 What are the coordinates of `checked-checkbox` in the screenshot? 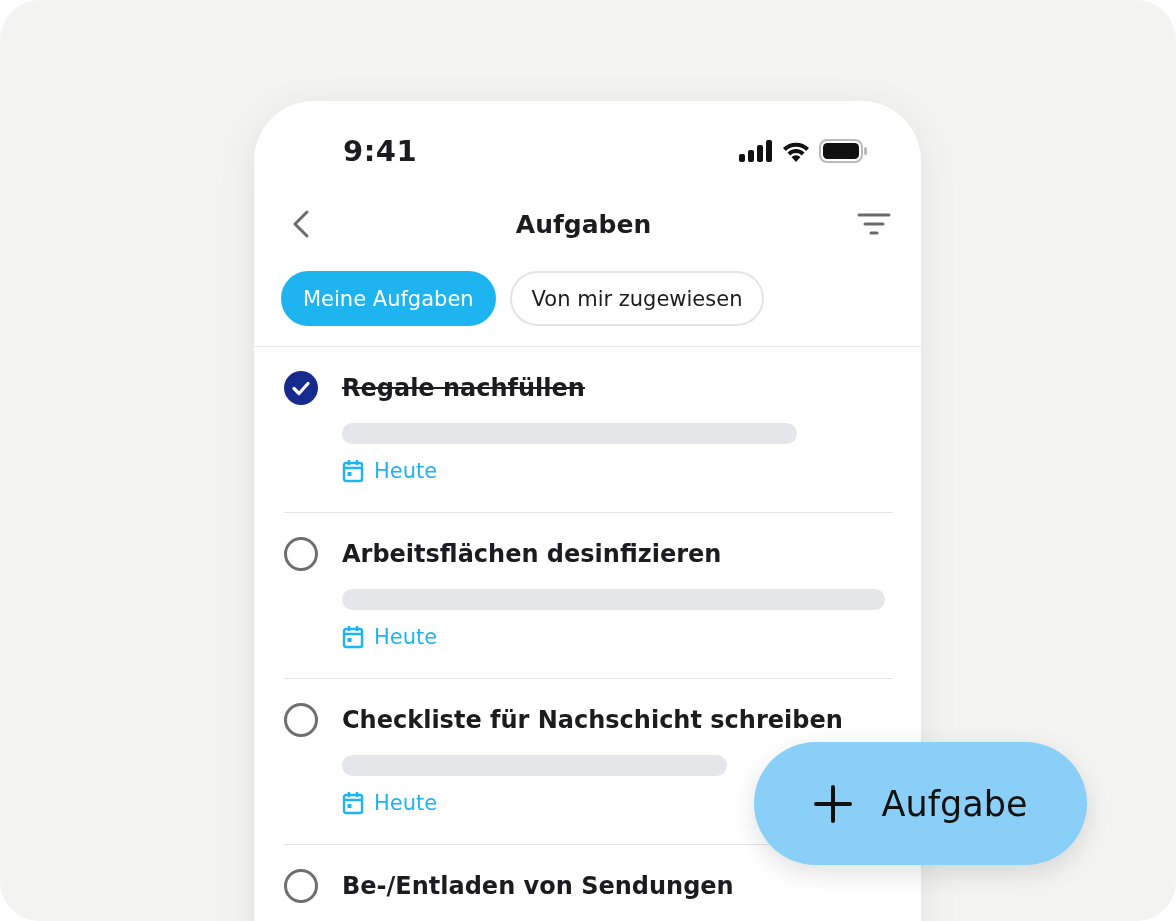 It's located at (301, 388).